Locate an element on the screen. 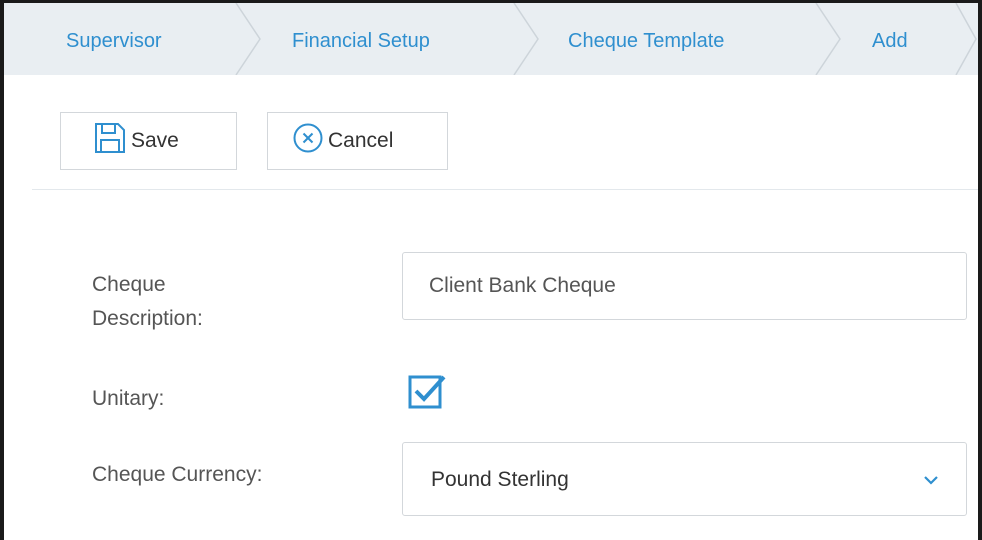  checkbox-checked-icon is located at coordinates (427, 392).